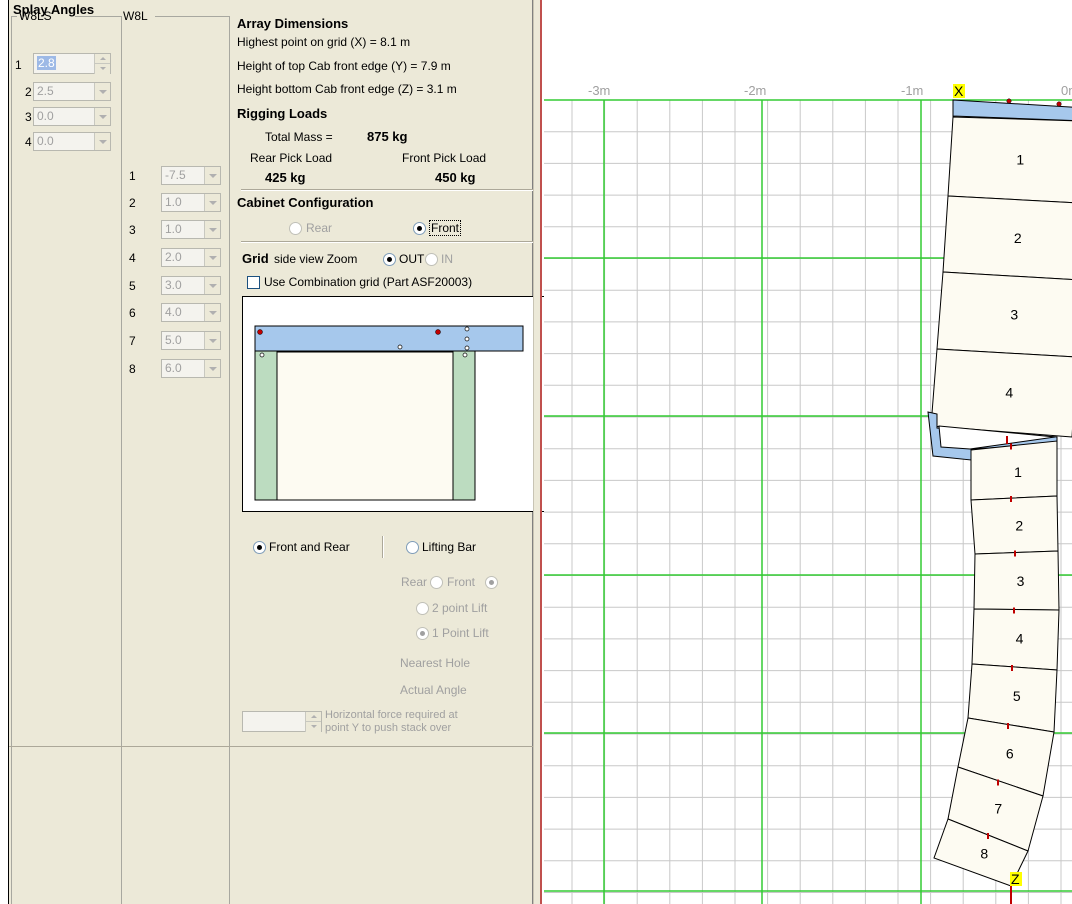  Describe the element at coordinates (389, 338) in the screenshot. I see `preview-flybar` at that location.